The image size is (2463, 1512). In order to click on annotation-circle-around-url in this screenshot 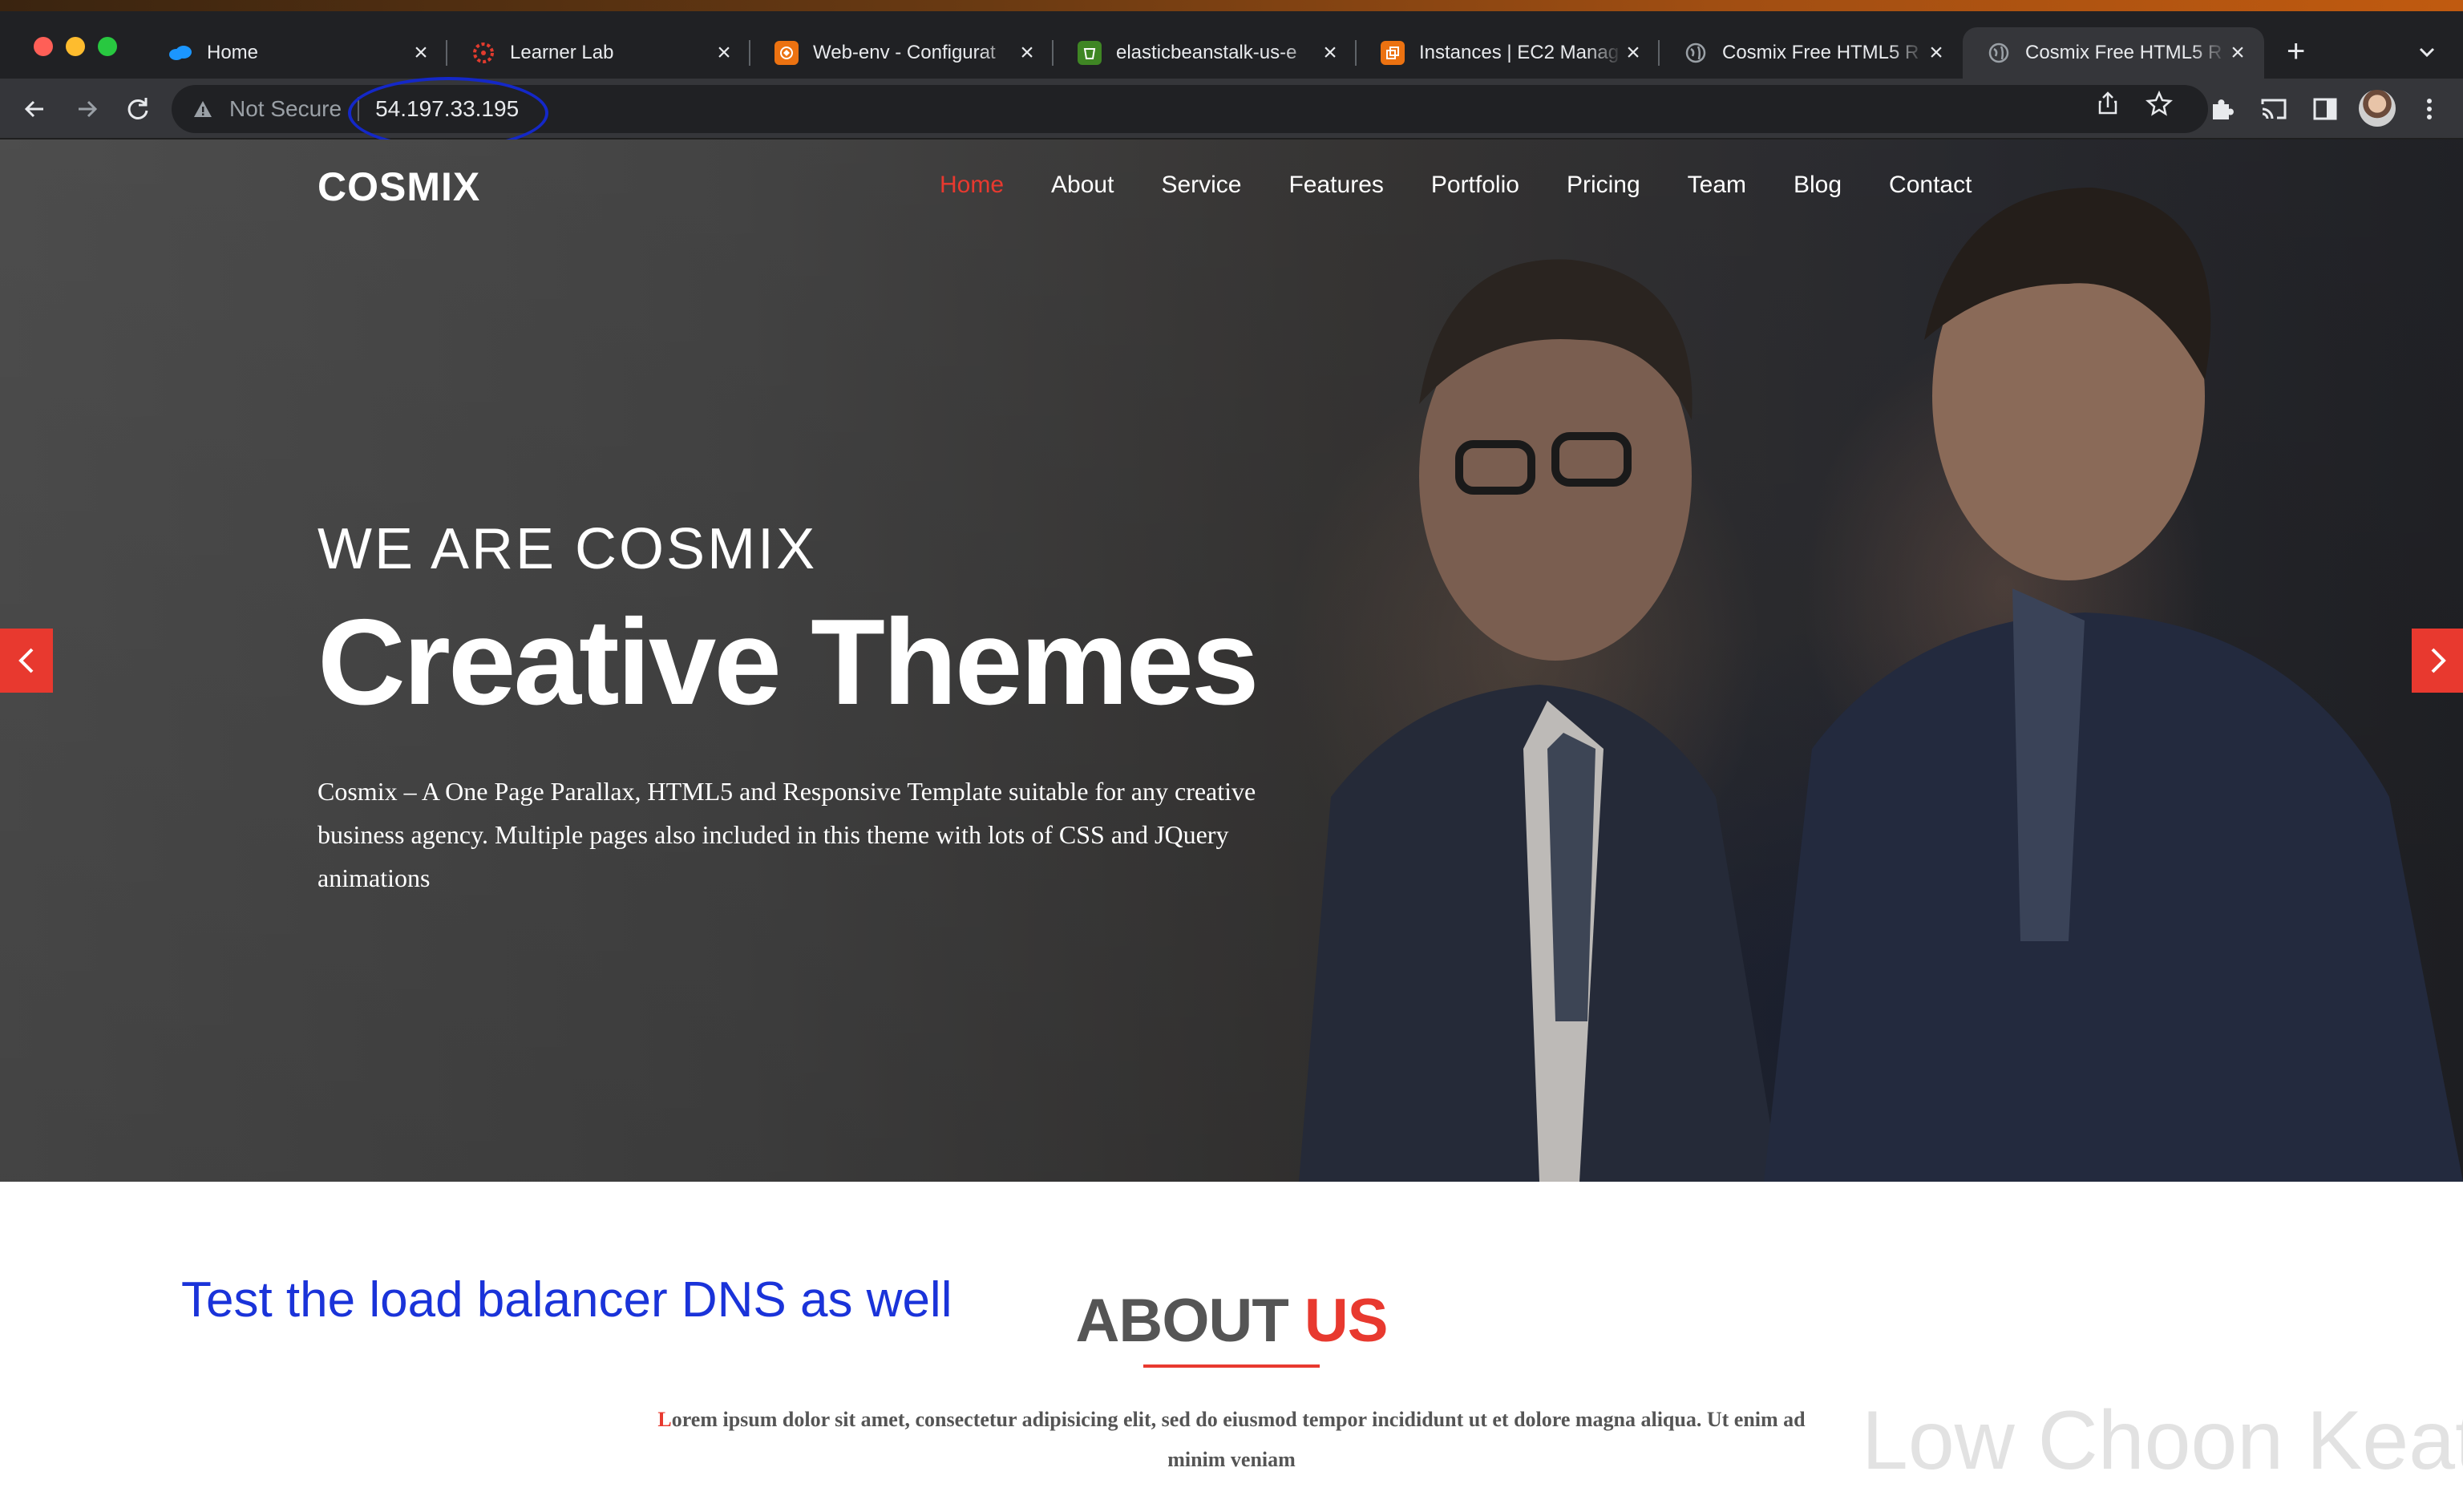, I will do `click(448, 113)`.